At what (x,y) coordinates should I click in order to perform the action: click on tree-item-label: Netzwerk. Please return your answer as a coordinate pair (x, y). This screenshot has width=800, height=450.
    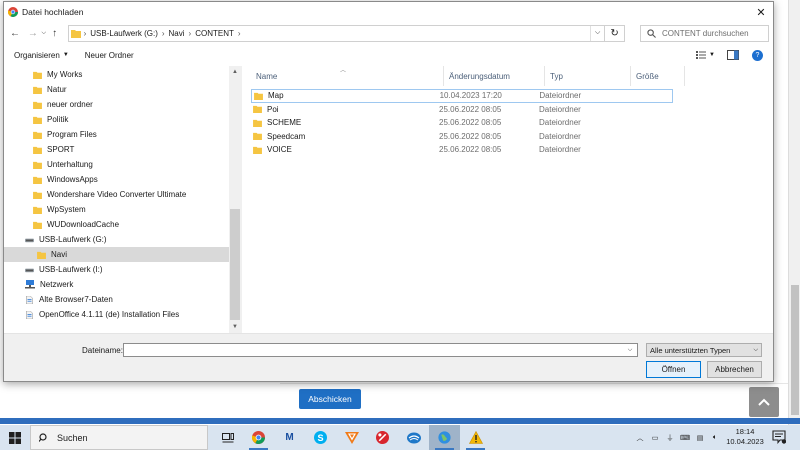
    Looking at the image, I should click on (57, 284).